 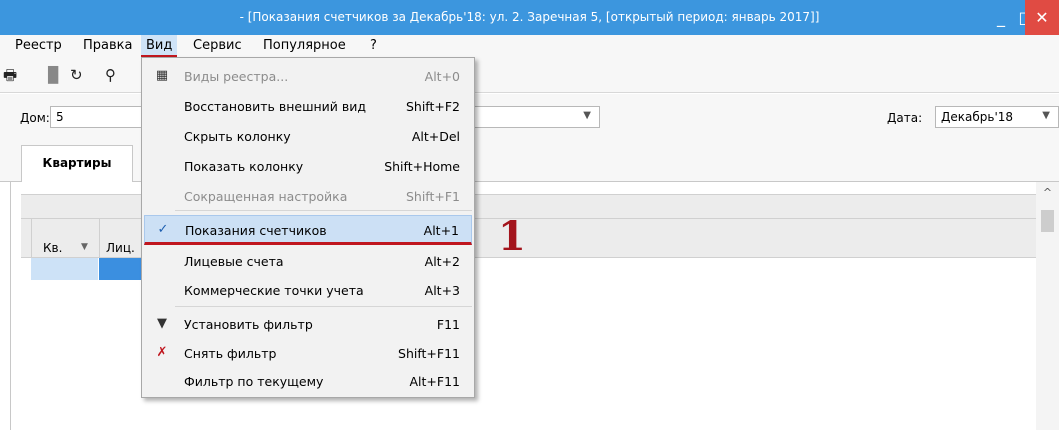 What do you see at coordinates (304, 46) in the screenshot?
I see `menu-populyarnoe: Популярное` at bounding box center [304, 46].